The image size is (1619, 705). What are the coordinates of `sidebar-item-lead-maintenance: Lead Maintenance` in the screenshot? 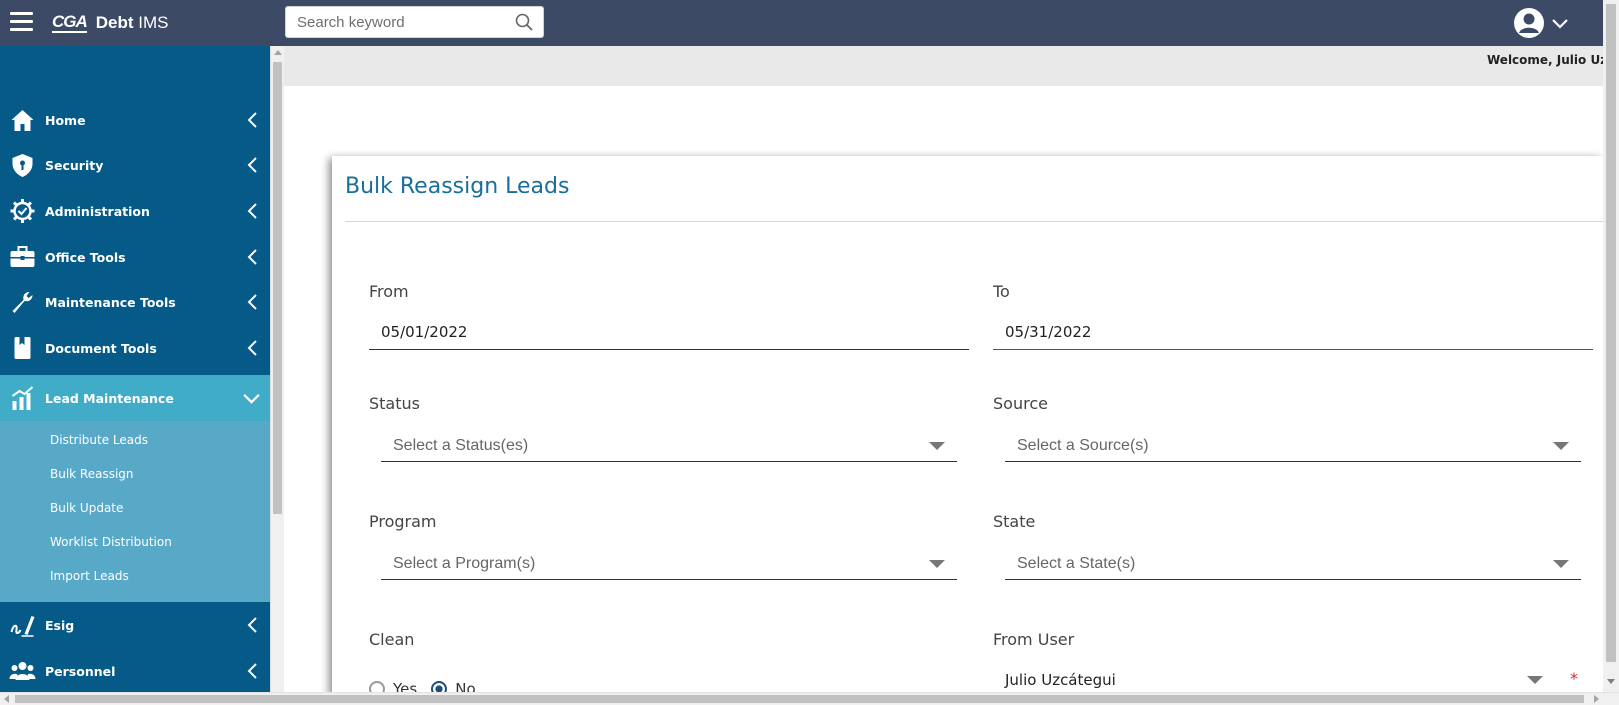 It's located at (135, 398).